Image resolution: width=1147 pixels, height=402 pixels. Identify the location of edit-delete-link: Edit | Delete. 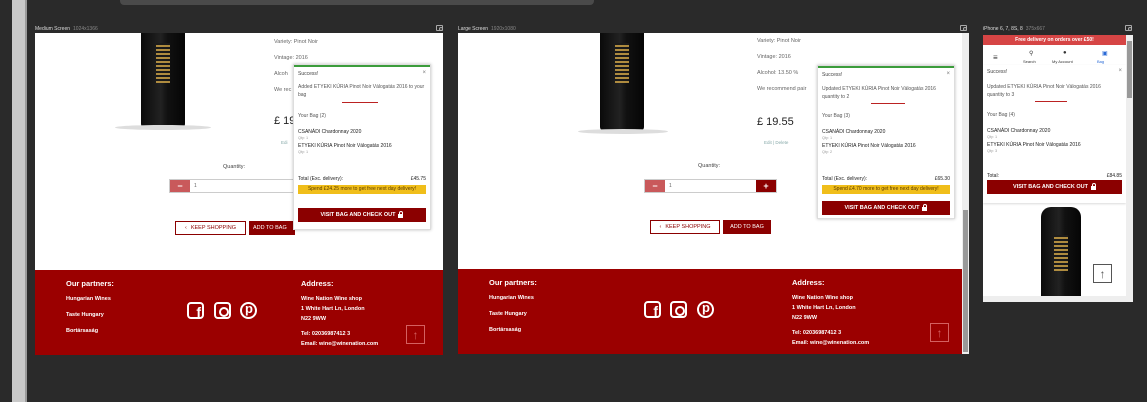
(776, 142).